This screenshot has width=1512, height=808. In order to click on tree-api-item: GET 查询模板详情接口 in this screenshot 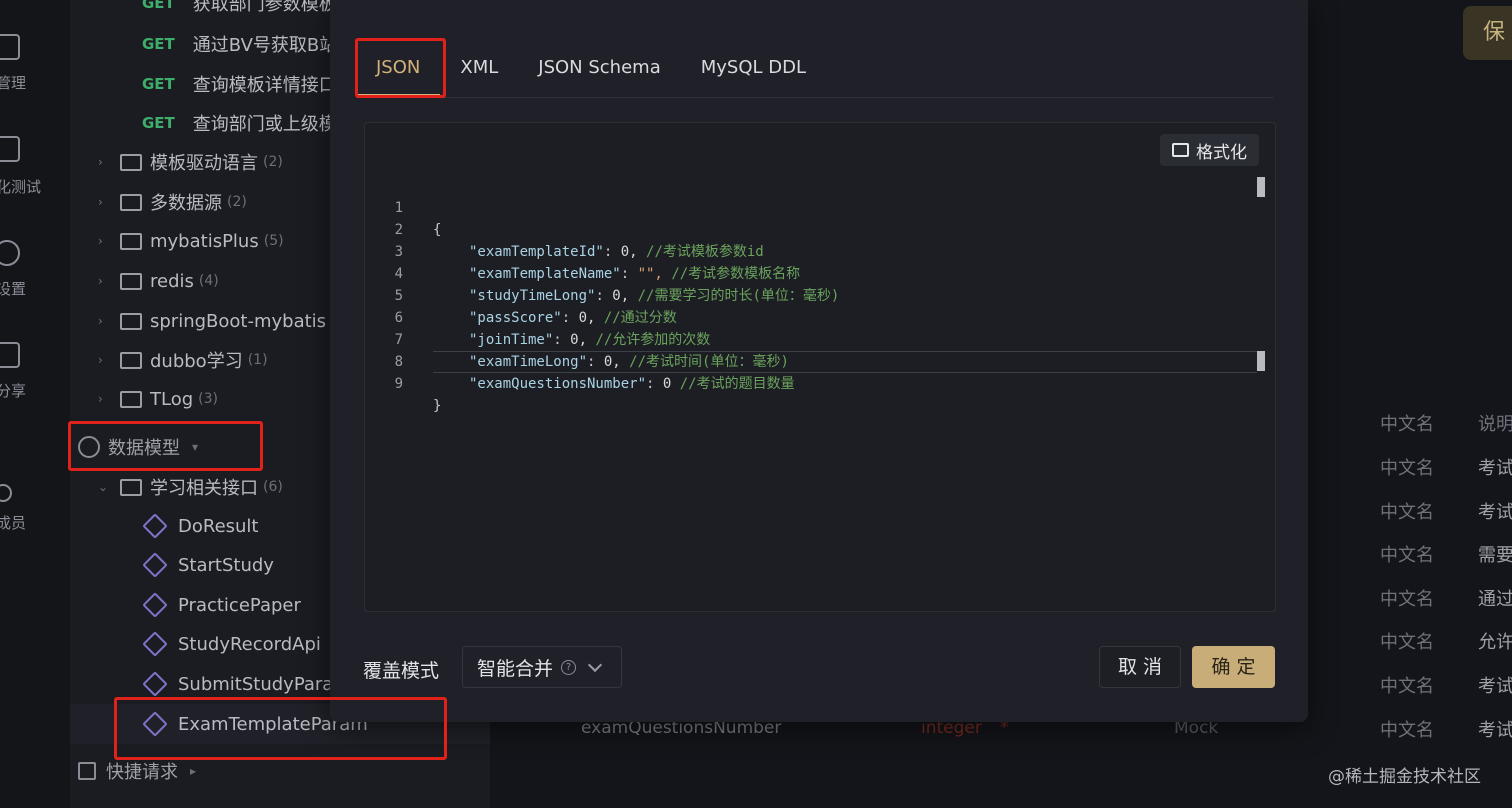, I will do `click(239, 84)`.